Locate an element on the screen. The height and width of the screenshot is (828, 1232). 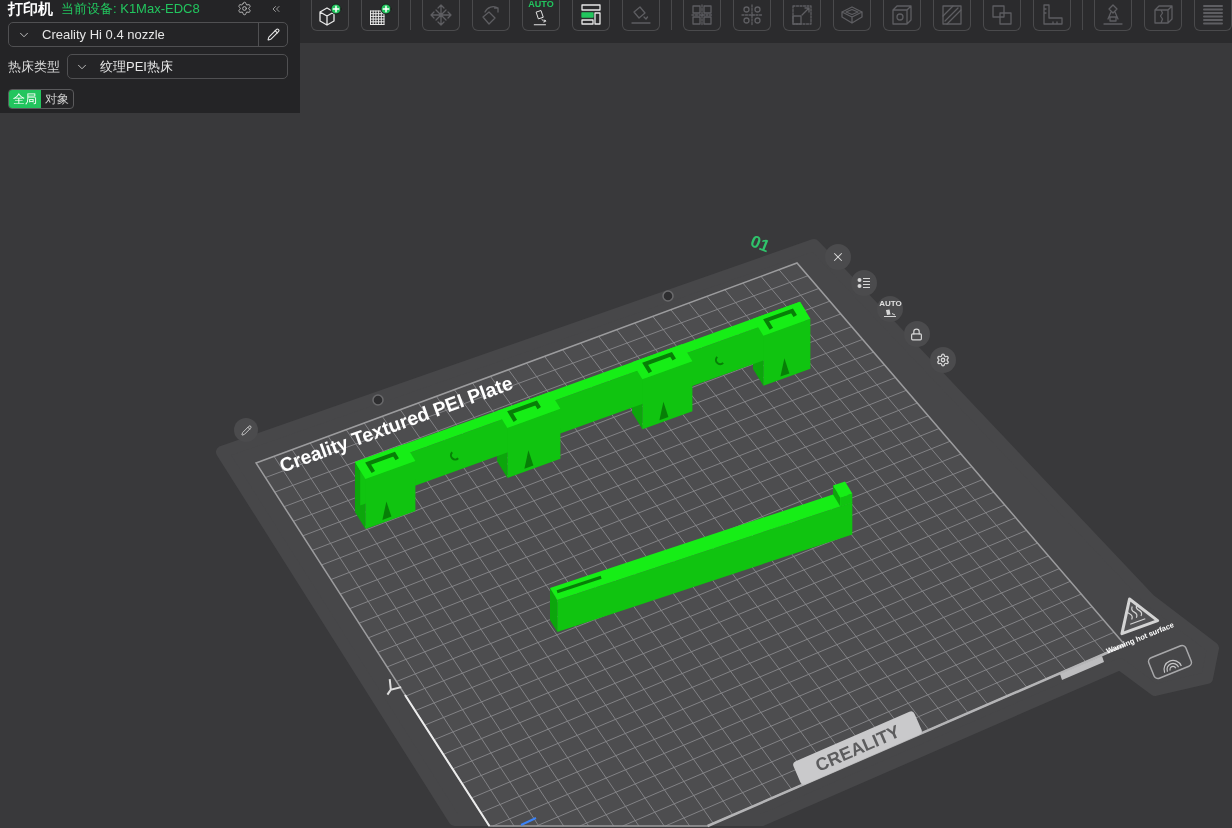
scale-box-icon is located at coordinates (802, 15).